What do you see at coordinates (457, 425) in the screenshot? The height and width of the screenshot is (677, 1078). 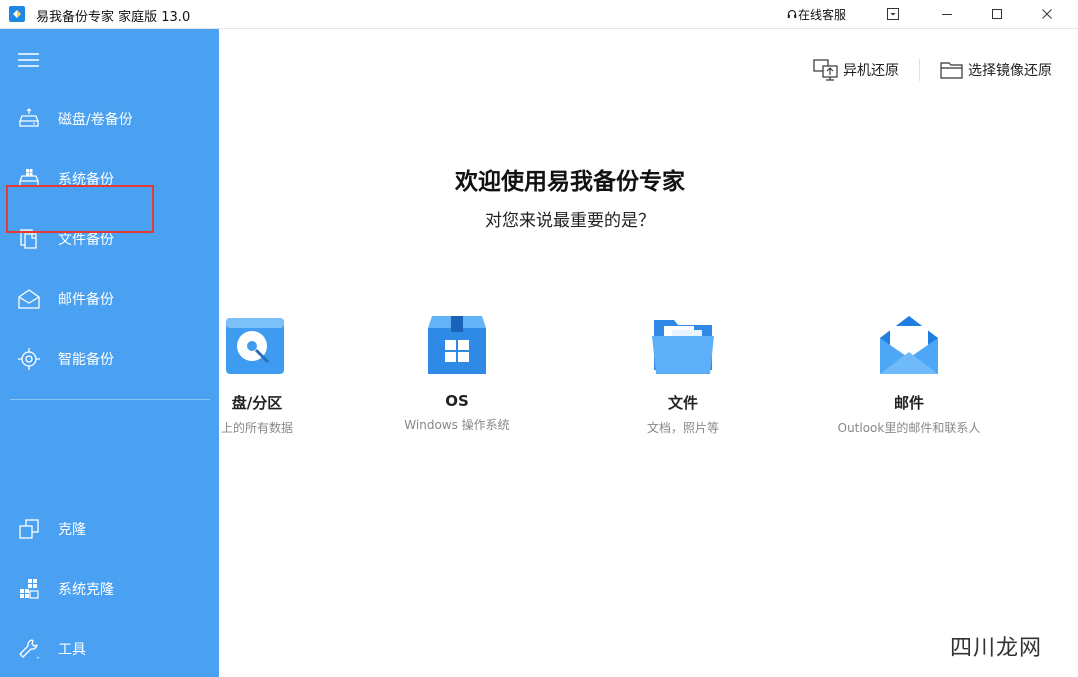 I see `card-description: Windows 操作系统` at bounding box center [457, 425].